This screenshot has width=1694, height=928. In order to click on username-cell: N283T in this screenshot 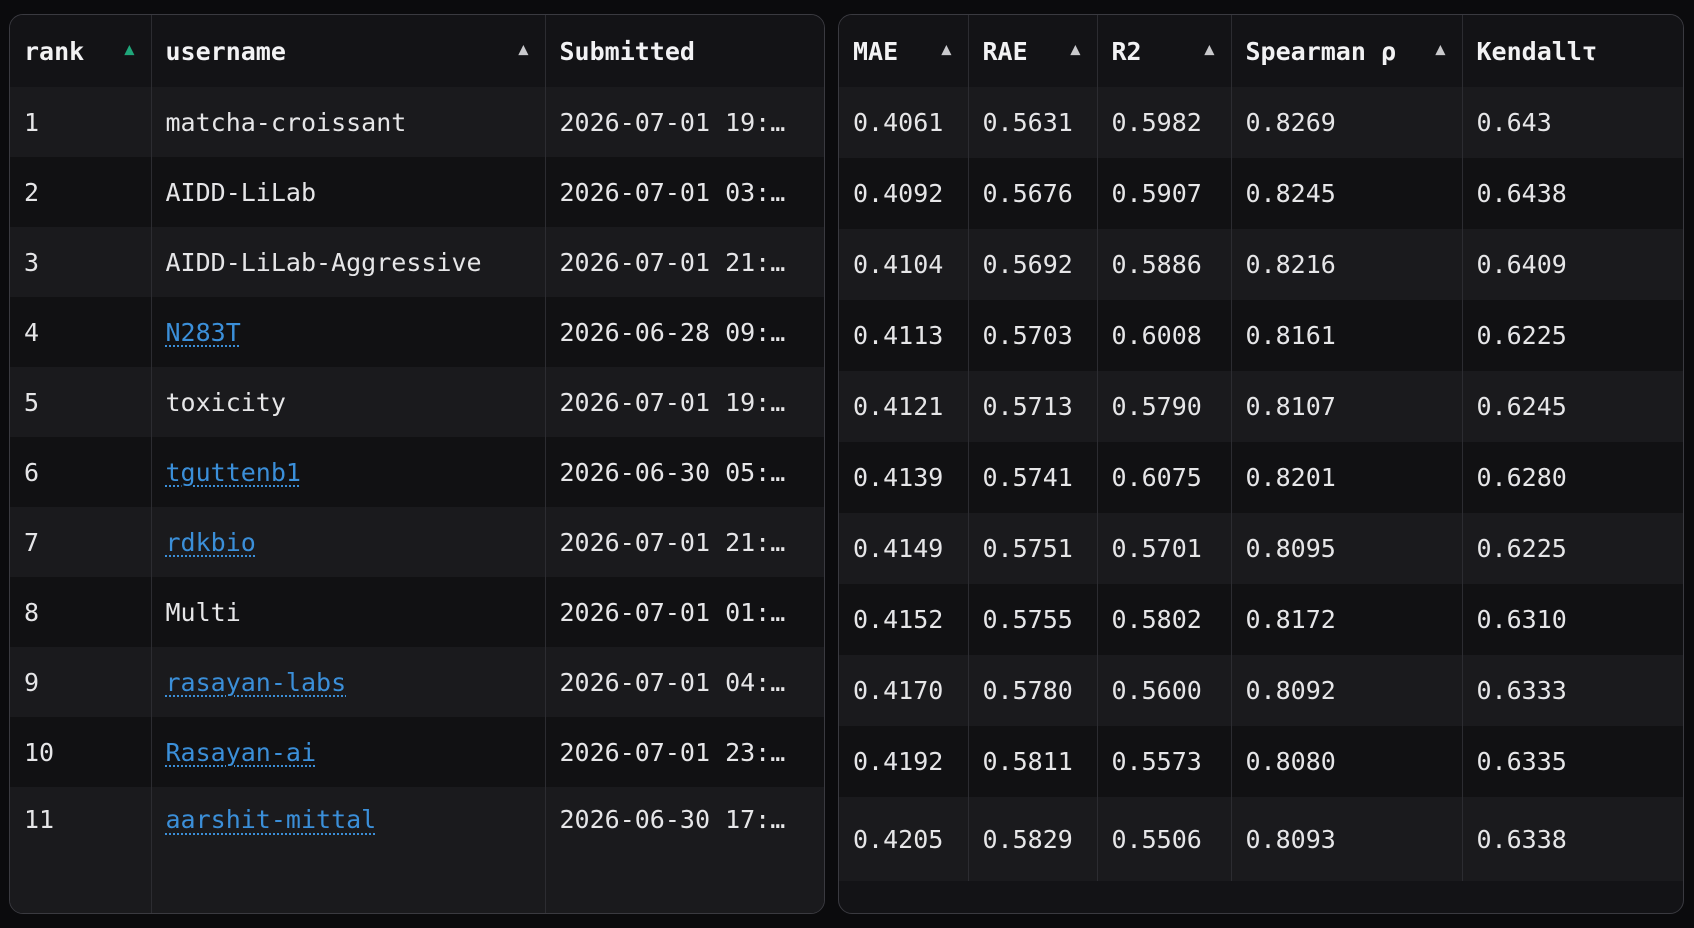, I will do `click(347, 332)`.